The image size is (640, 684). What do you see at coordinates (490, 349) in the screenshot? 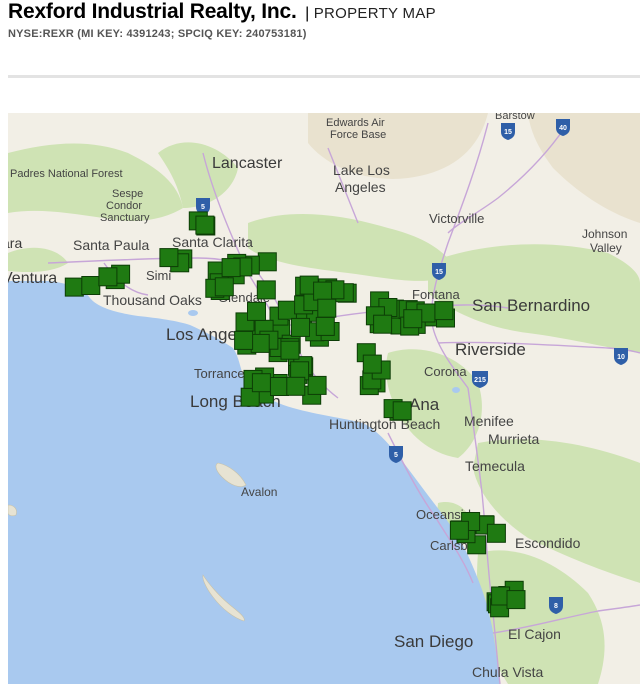
I see `place-label: Riverside` at bounding box center [490, 349].